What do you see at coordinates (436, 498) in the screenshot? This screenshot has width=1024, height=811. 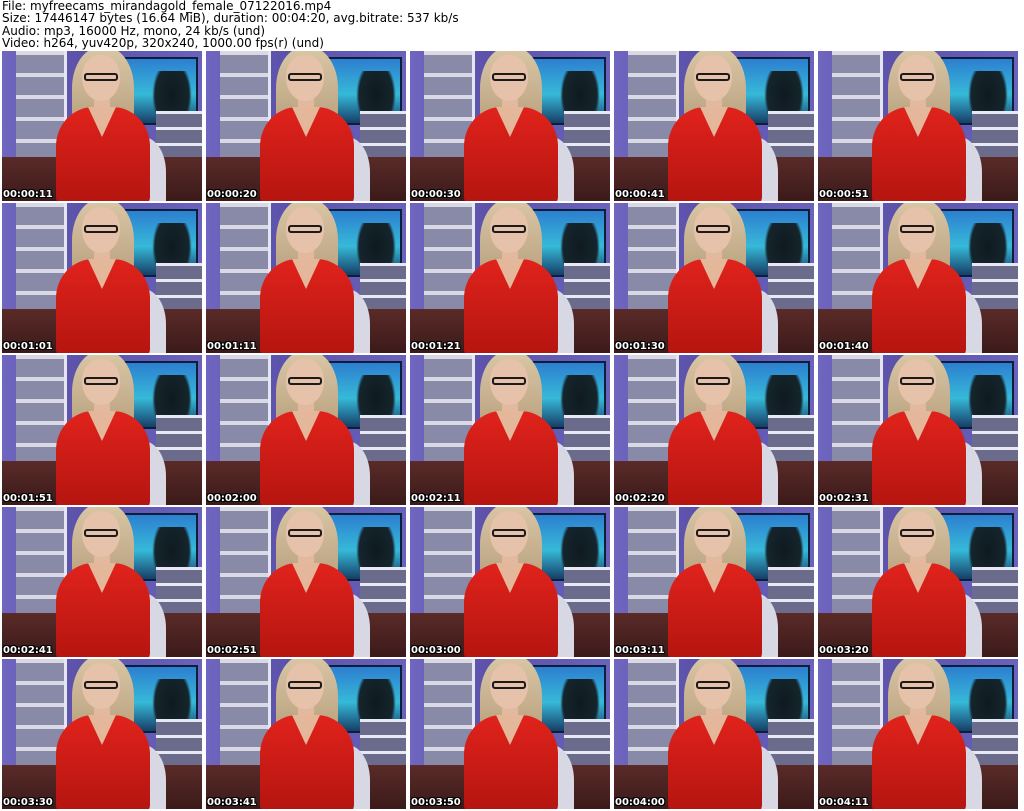 I see `thumbnail-timestamp: 00:02:11` at bounding box center [436, 498].